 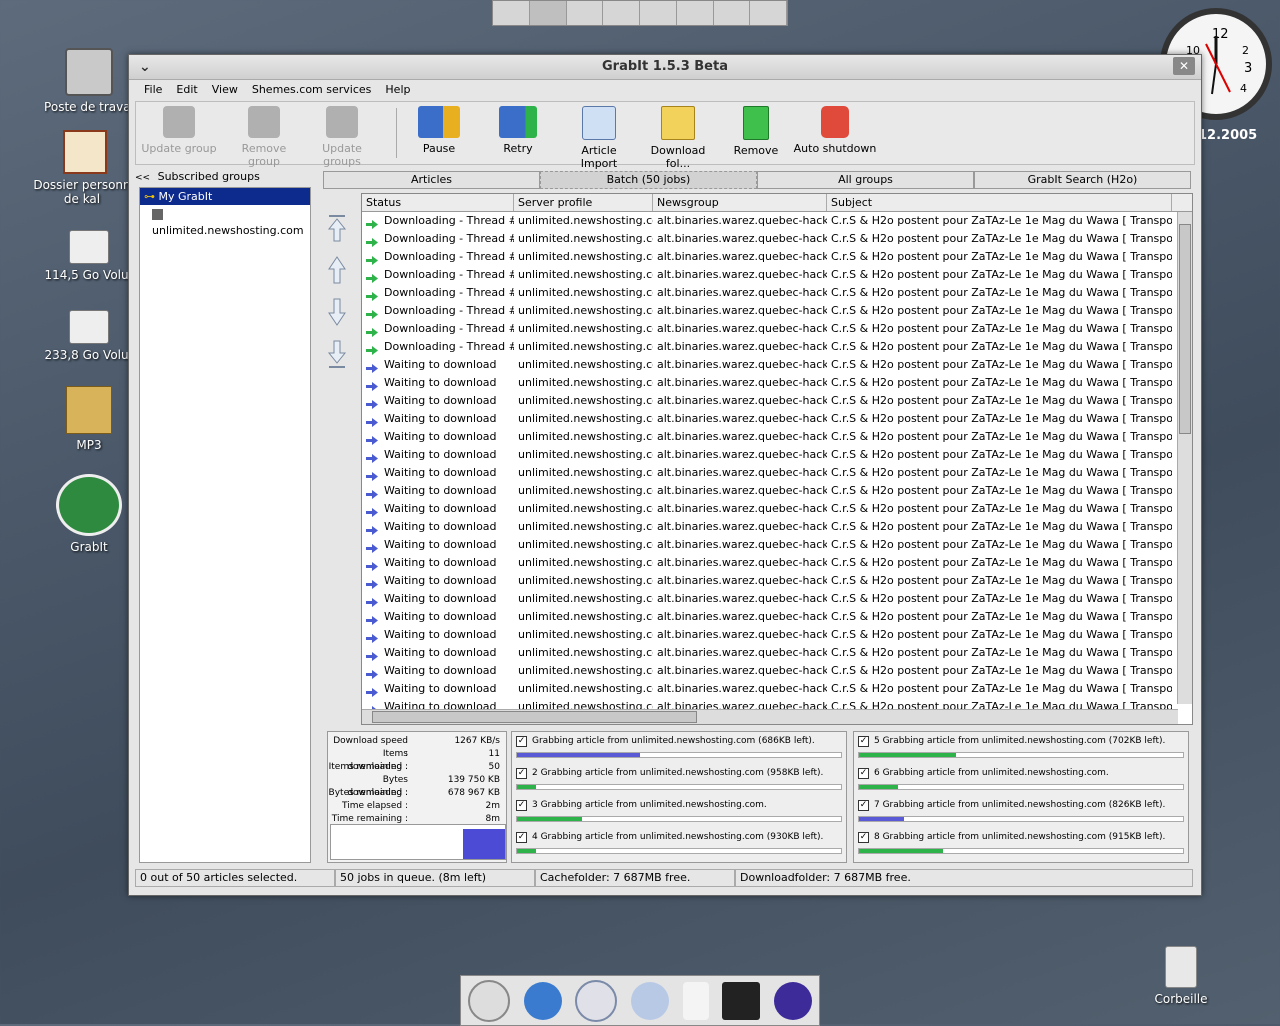 I want to click on collapse-button: <<, so click(x=142, y=178).